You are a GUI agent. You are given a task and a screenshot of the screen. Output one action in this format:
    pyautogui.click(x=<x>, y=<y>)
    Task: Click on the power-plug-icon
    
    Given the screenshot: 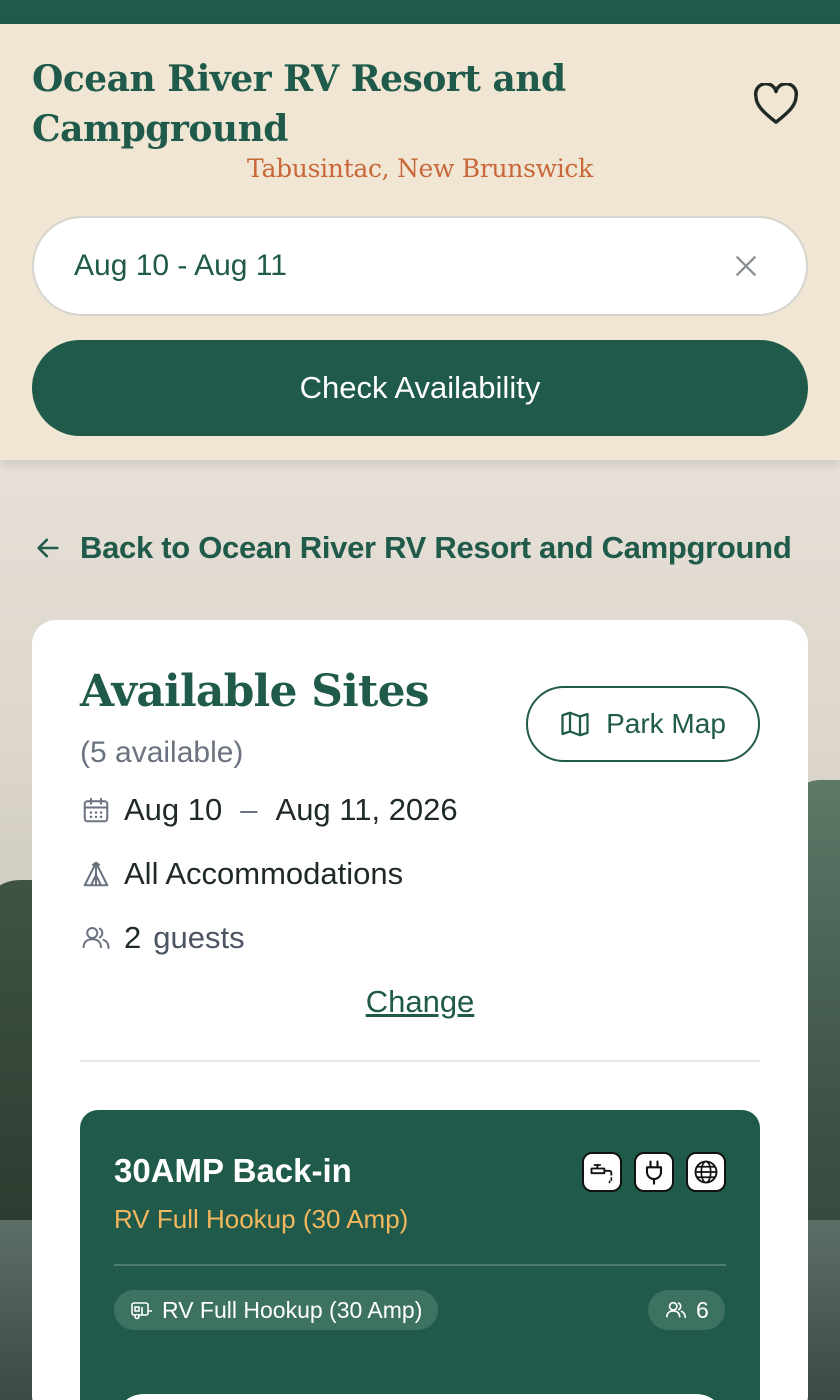 What is the action you would take?
    pyautogui.click(x=654, y=1172)
    